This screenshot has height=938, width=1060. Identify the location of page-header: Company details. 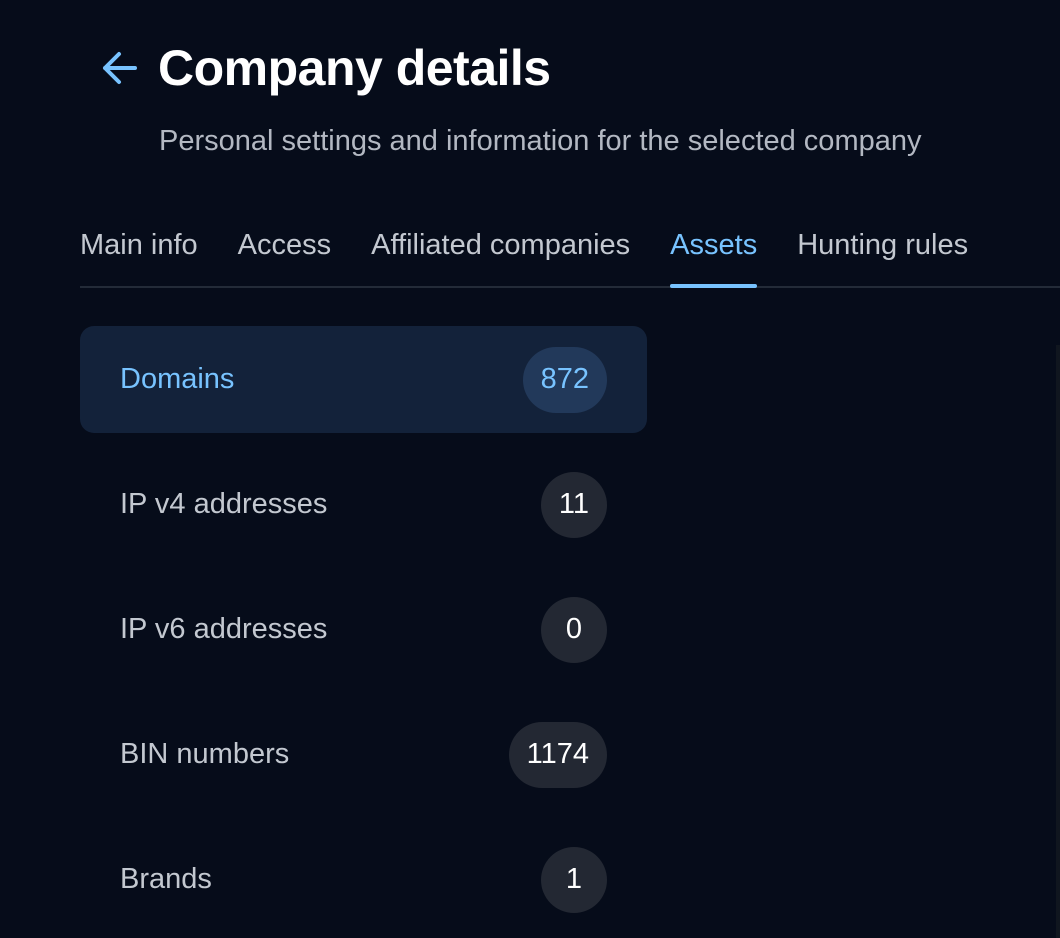
(325, 68).